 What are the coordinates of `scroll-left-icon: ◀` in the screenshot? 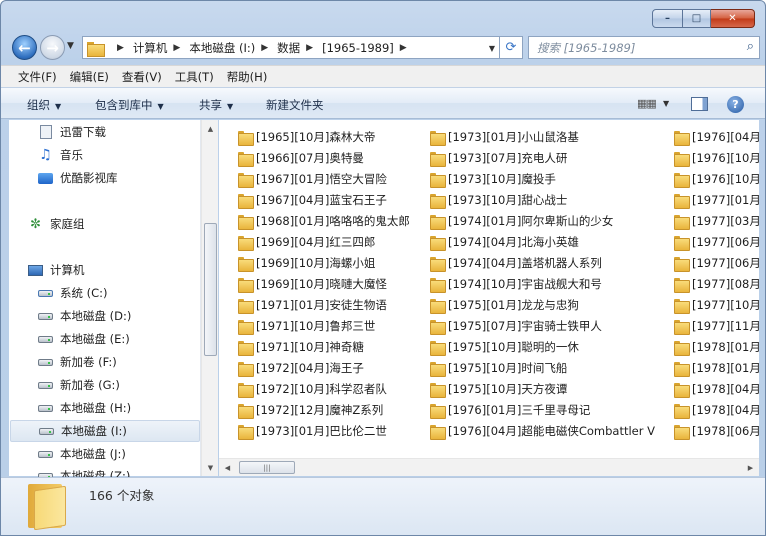 It's located at (227, 467).